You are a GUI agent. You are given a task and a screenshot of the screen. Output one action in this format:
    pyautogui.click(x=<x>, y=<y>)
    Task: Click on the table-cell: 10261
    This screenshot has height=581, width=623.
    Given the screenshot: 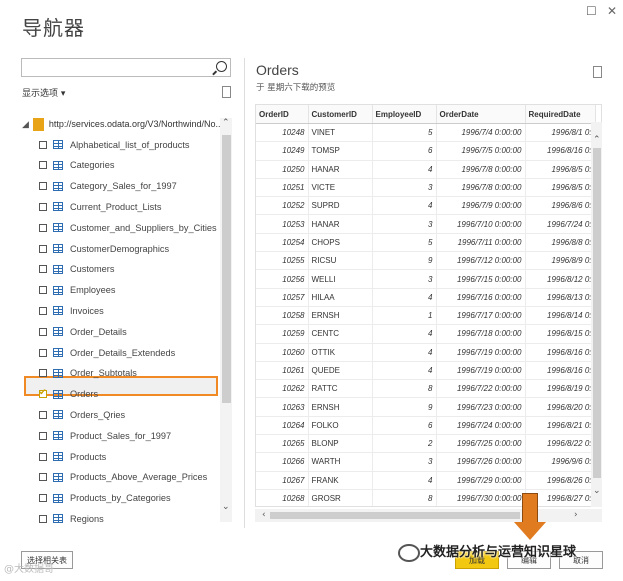 What is the action you would take?
    pyautogui.click(x=282, y=371)
    